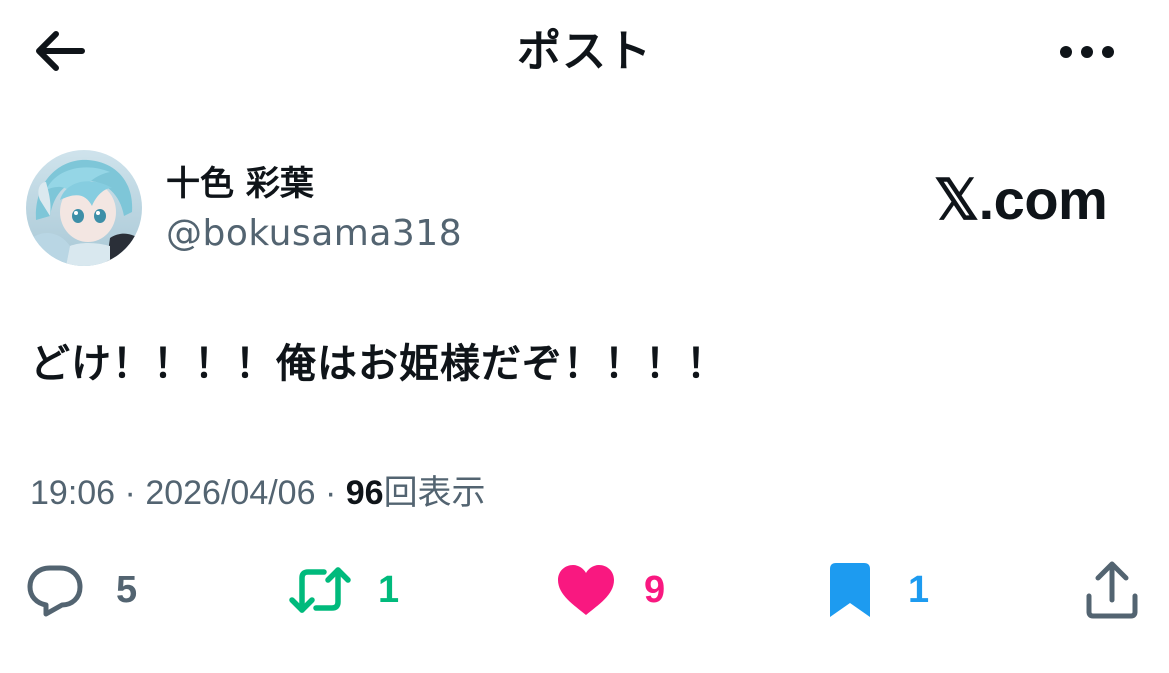 This screenshot has height=673, width=1169. What do you see at coordinates (1021, 199) in the screenshot?
I see `brand-watermark: 𝕏.com` at bounding box center [1021, 199].